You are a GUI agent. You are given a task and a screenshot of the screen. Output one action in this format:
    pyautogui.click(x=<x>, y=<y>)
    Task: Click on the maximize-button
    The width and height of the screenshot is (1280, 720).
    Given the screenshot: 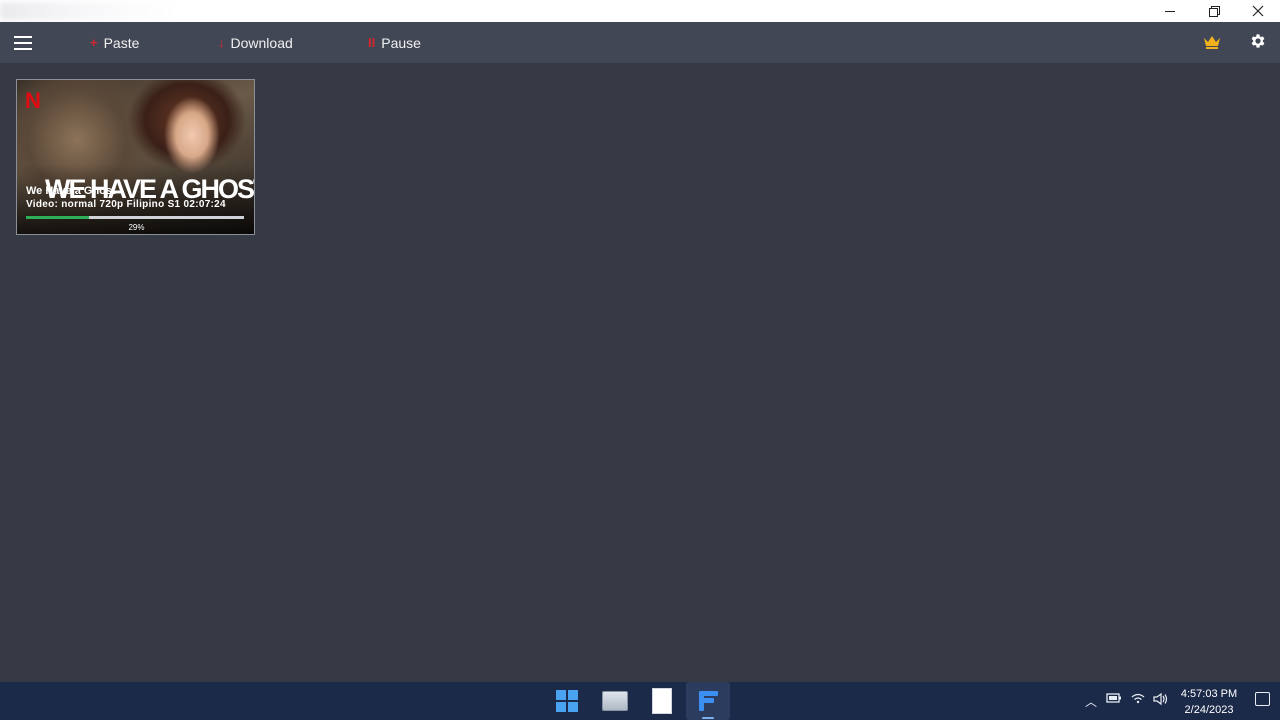 What is the action you would take?
    pyautogui.click(x=1214, y=11)
    